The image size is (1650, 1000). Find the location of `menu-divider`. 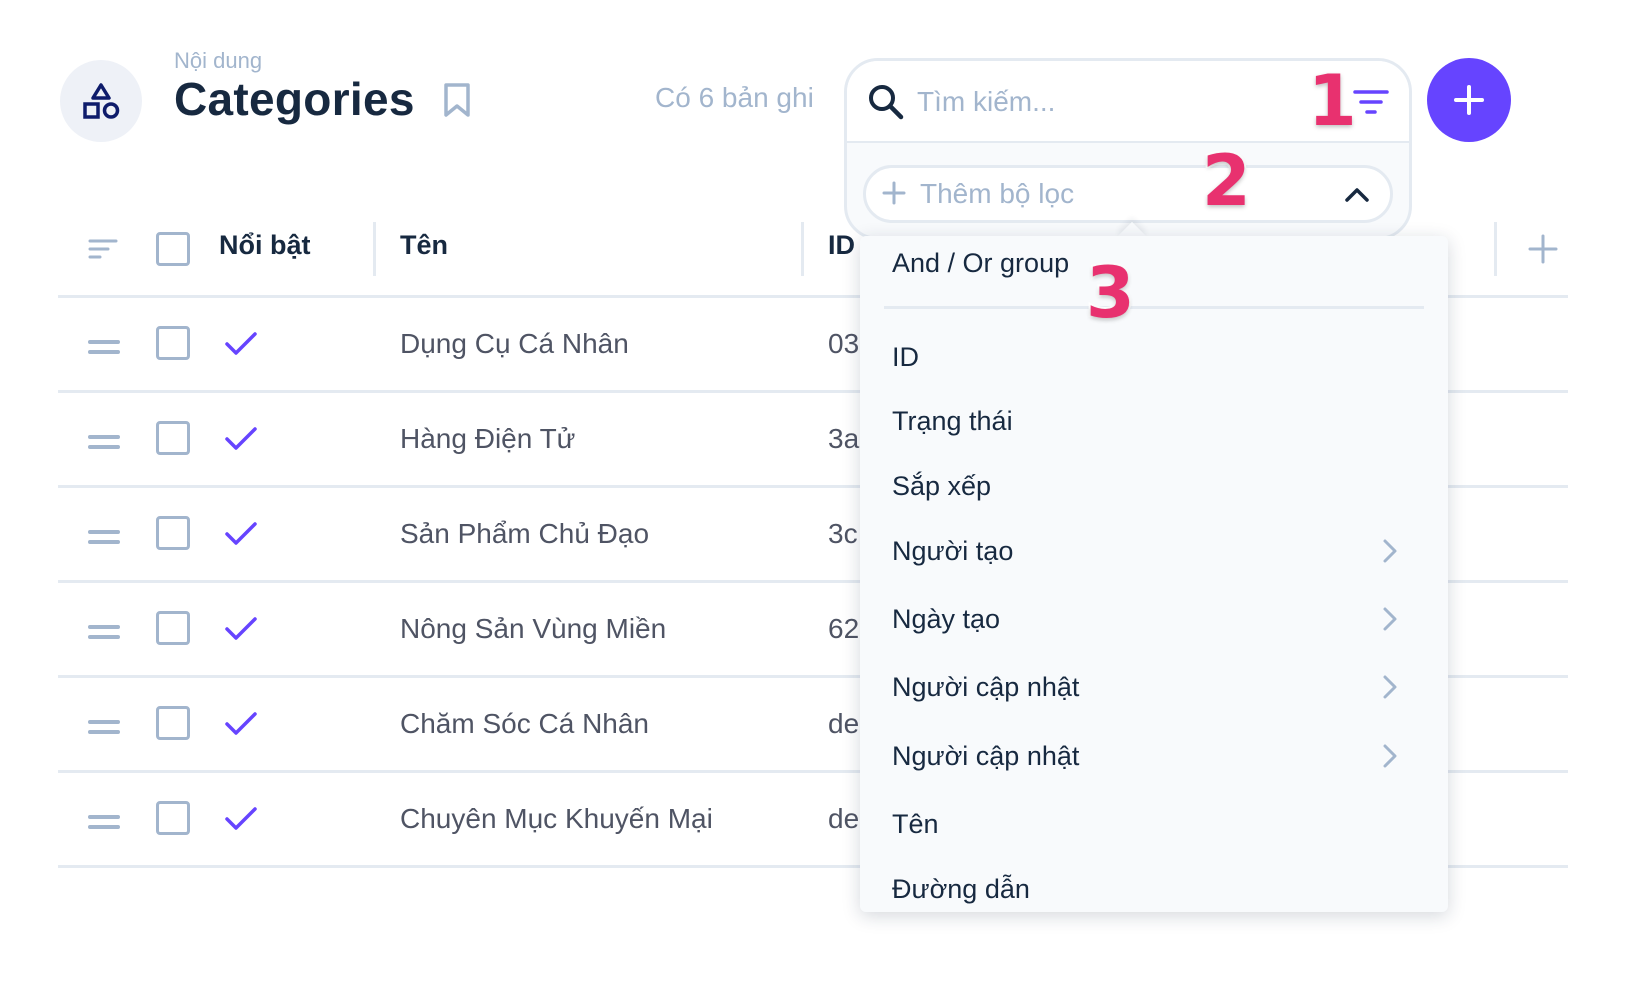

menu-divider is located at coordinates (1154, 307).